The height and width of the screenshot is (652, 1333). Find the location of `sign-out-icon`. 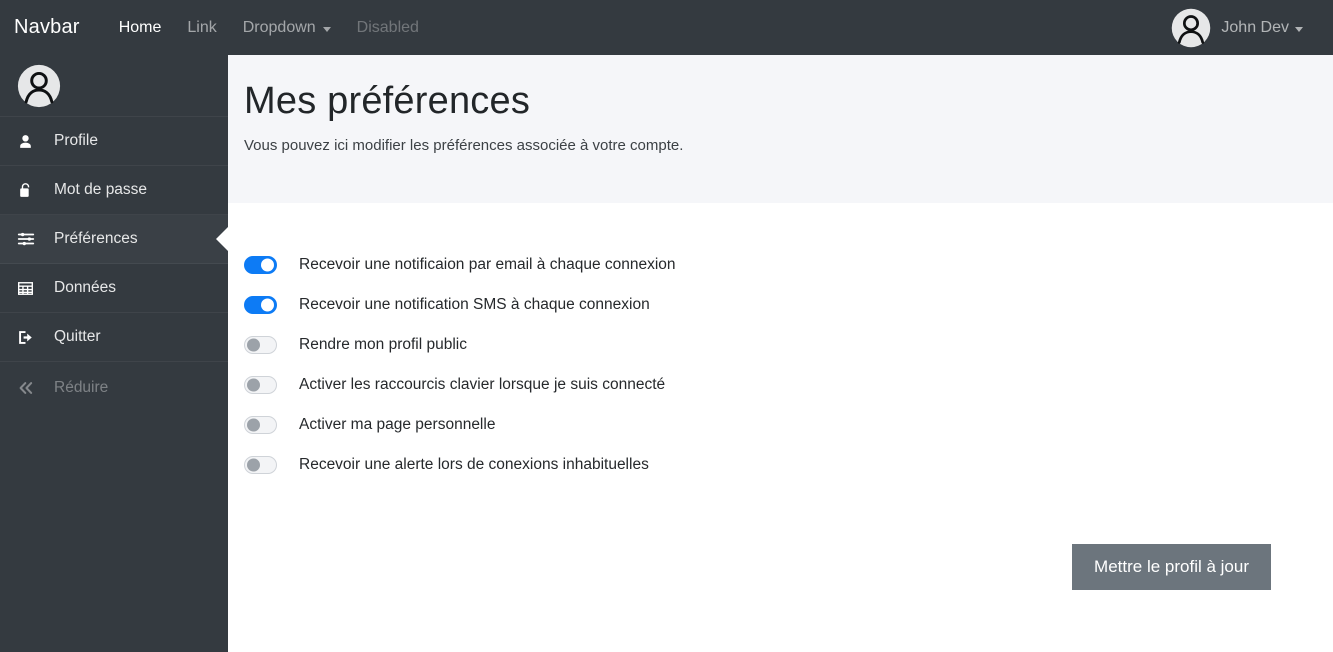

sign-out-icon is located at coordinates (32, 337).